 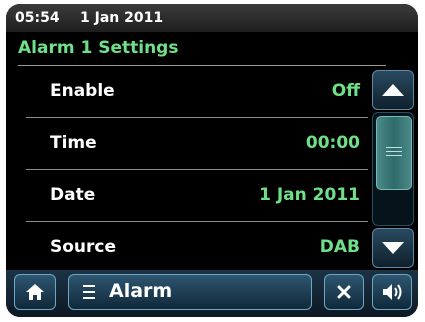 I want to click on setting-value: Off, so click(x=345, y=91).